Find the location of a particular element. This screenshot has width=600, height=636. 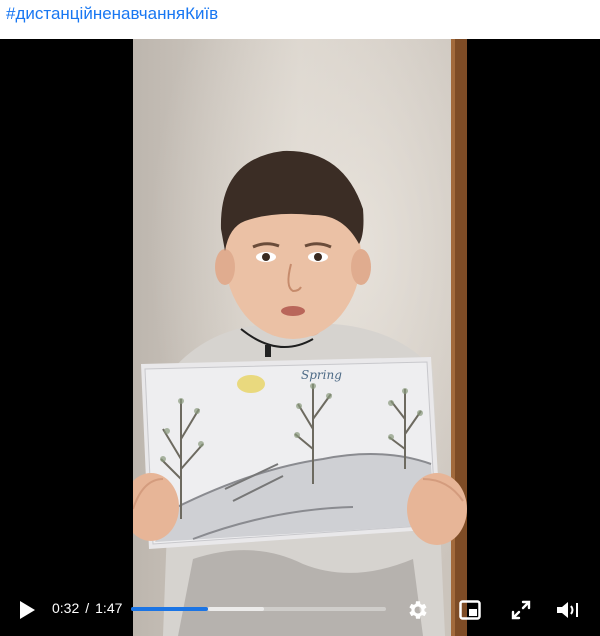

duration: 1:47 is located at coordinates (109, 608).